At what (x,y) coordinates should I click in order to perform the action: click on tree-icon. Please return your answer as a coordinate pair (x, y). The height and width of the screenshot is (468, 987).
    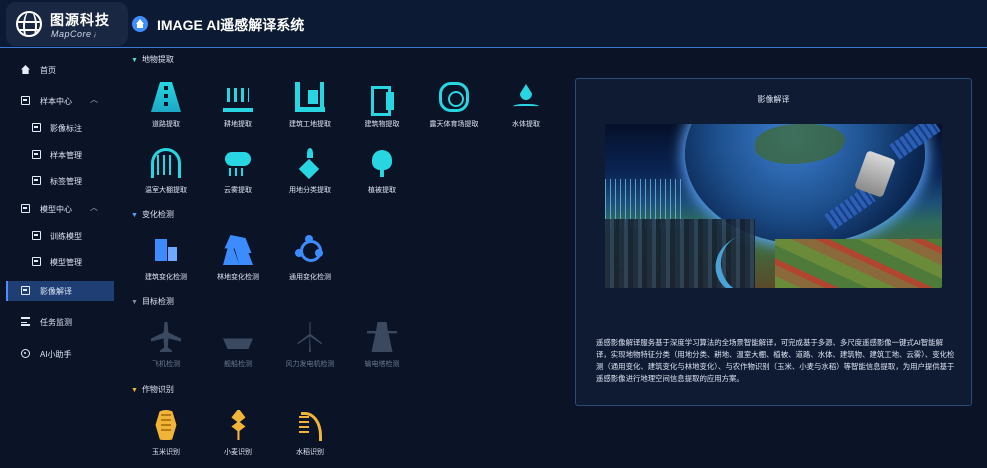
    Looking at the image, I should click on (382, 163).